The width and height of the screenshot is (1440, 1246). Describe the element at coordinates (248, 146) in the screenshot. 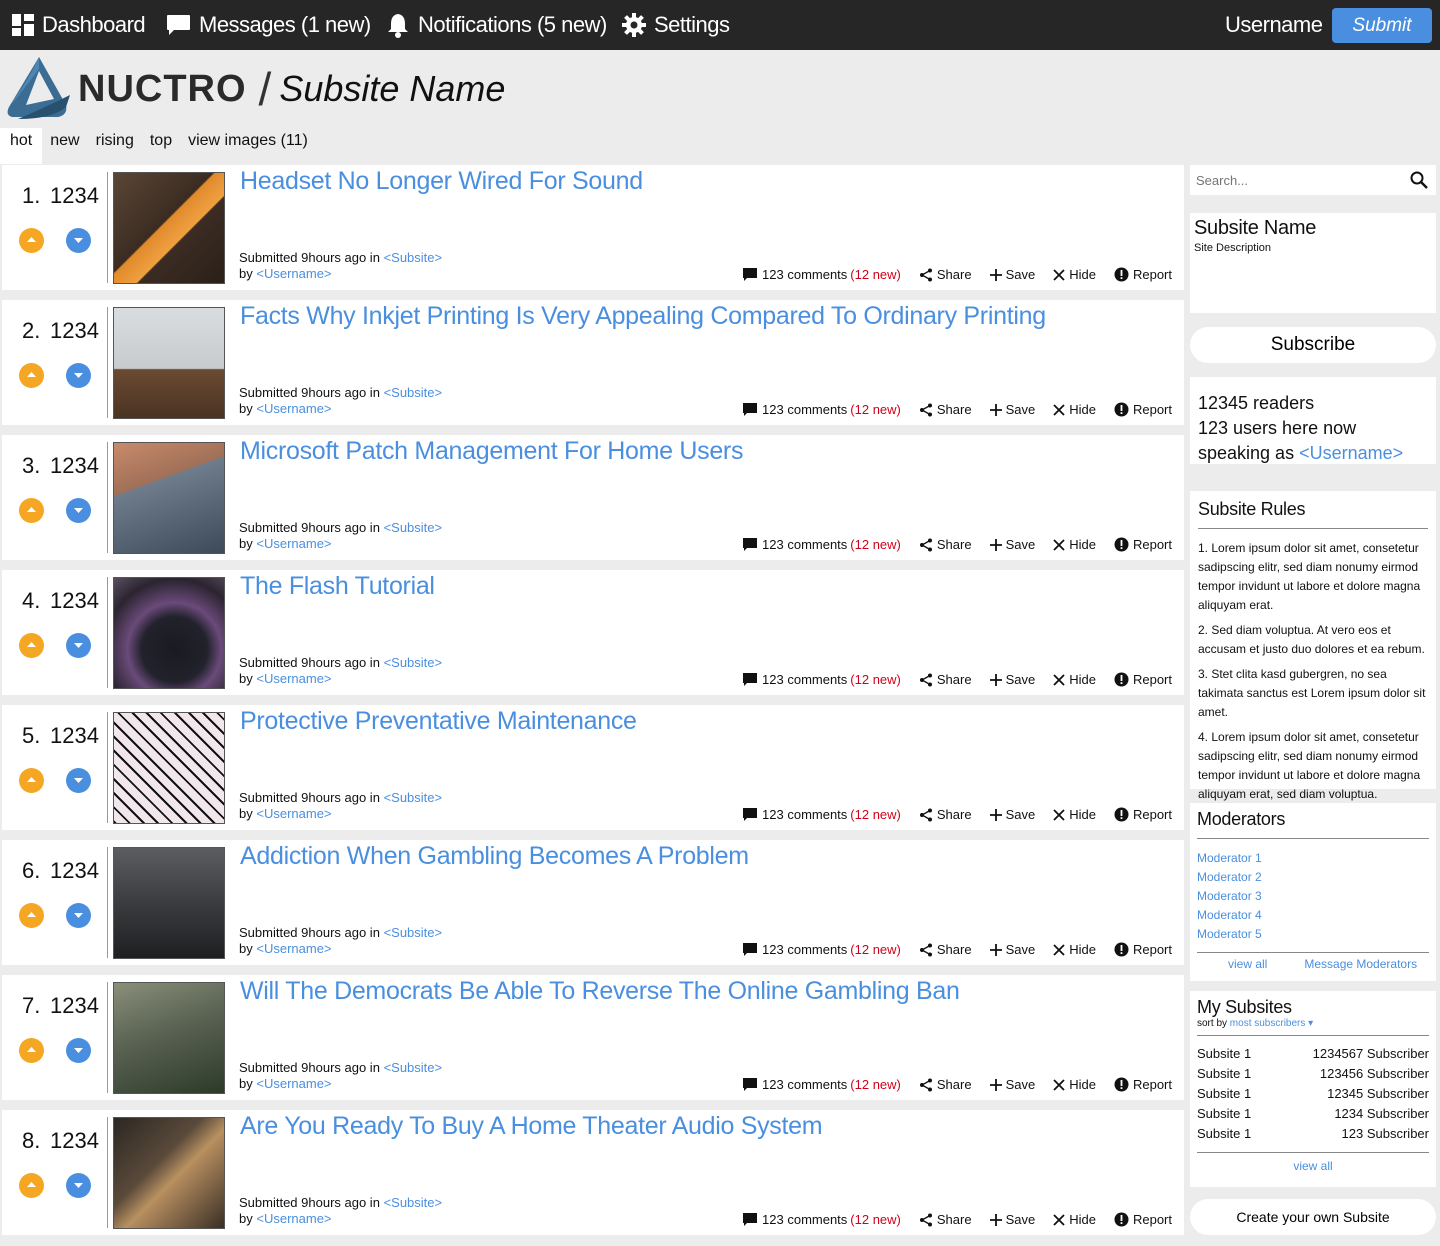

I see `tab-view-images: view images (11)` at that location.